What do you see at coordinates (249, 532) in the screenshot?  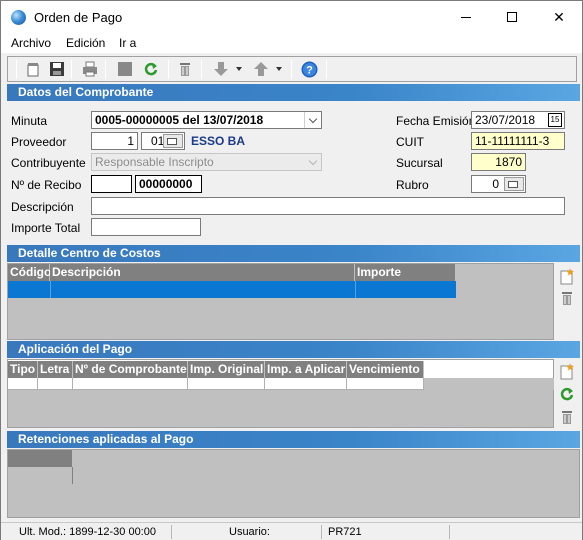 I see `status-usuario: Usuario:` at bounding box center [249, 532].